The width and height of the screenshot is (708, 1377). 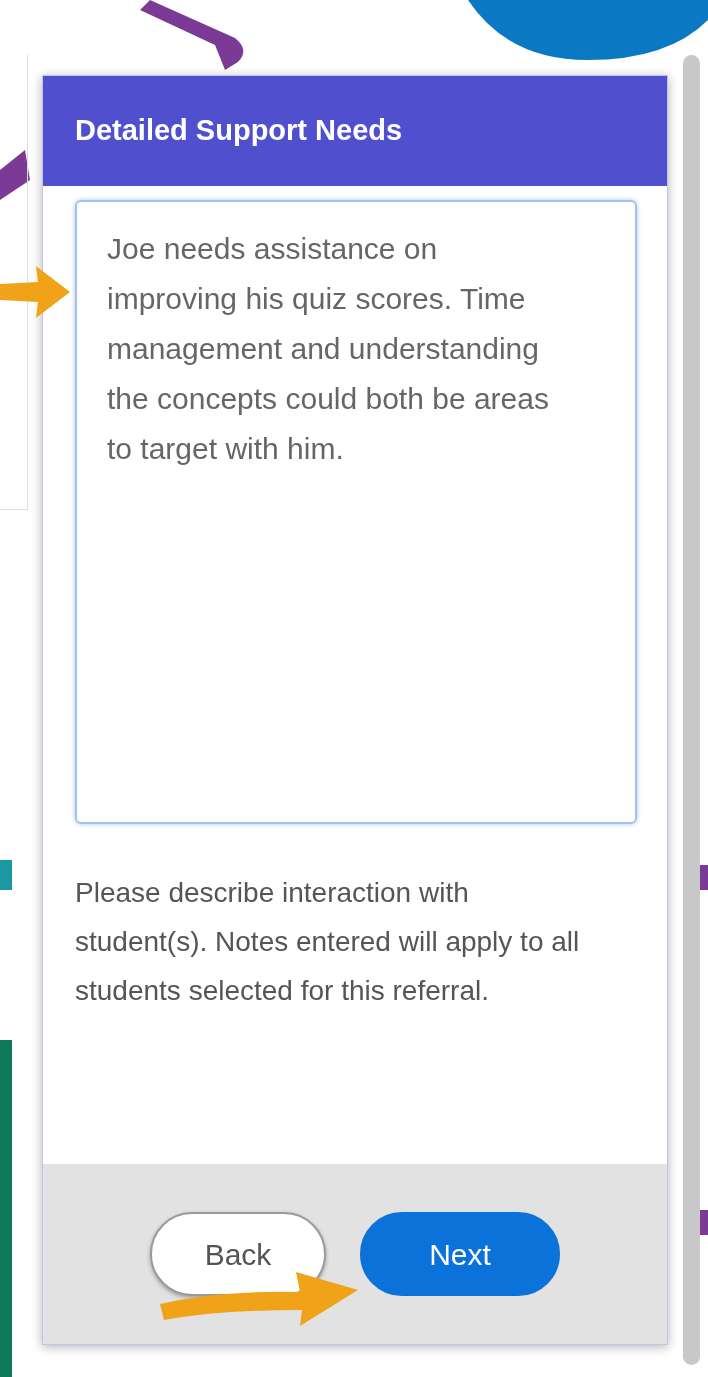 I want to click on stripe-shape, so click(x=6, y=875).